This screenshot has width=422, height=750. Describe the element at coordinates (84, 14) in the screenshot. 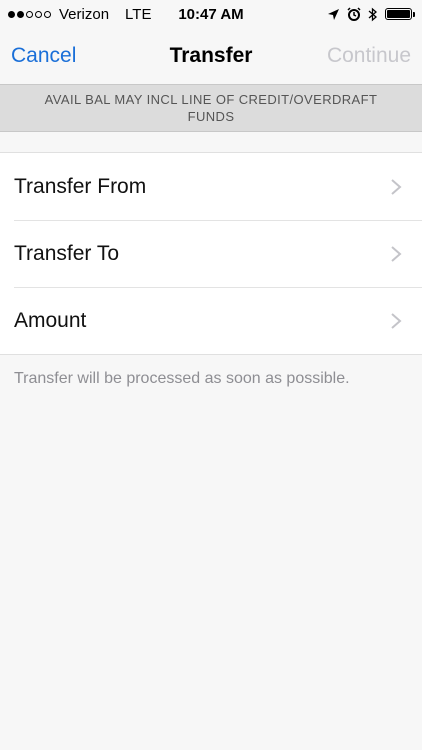

I see `carrier-name: Verizon` at that location.